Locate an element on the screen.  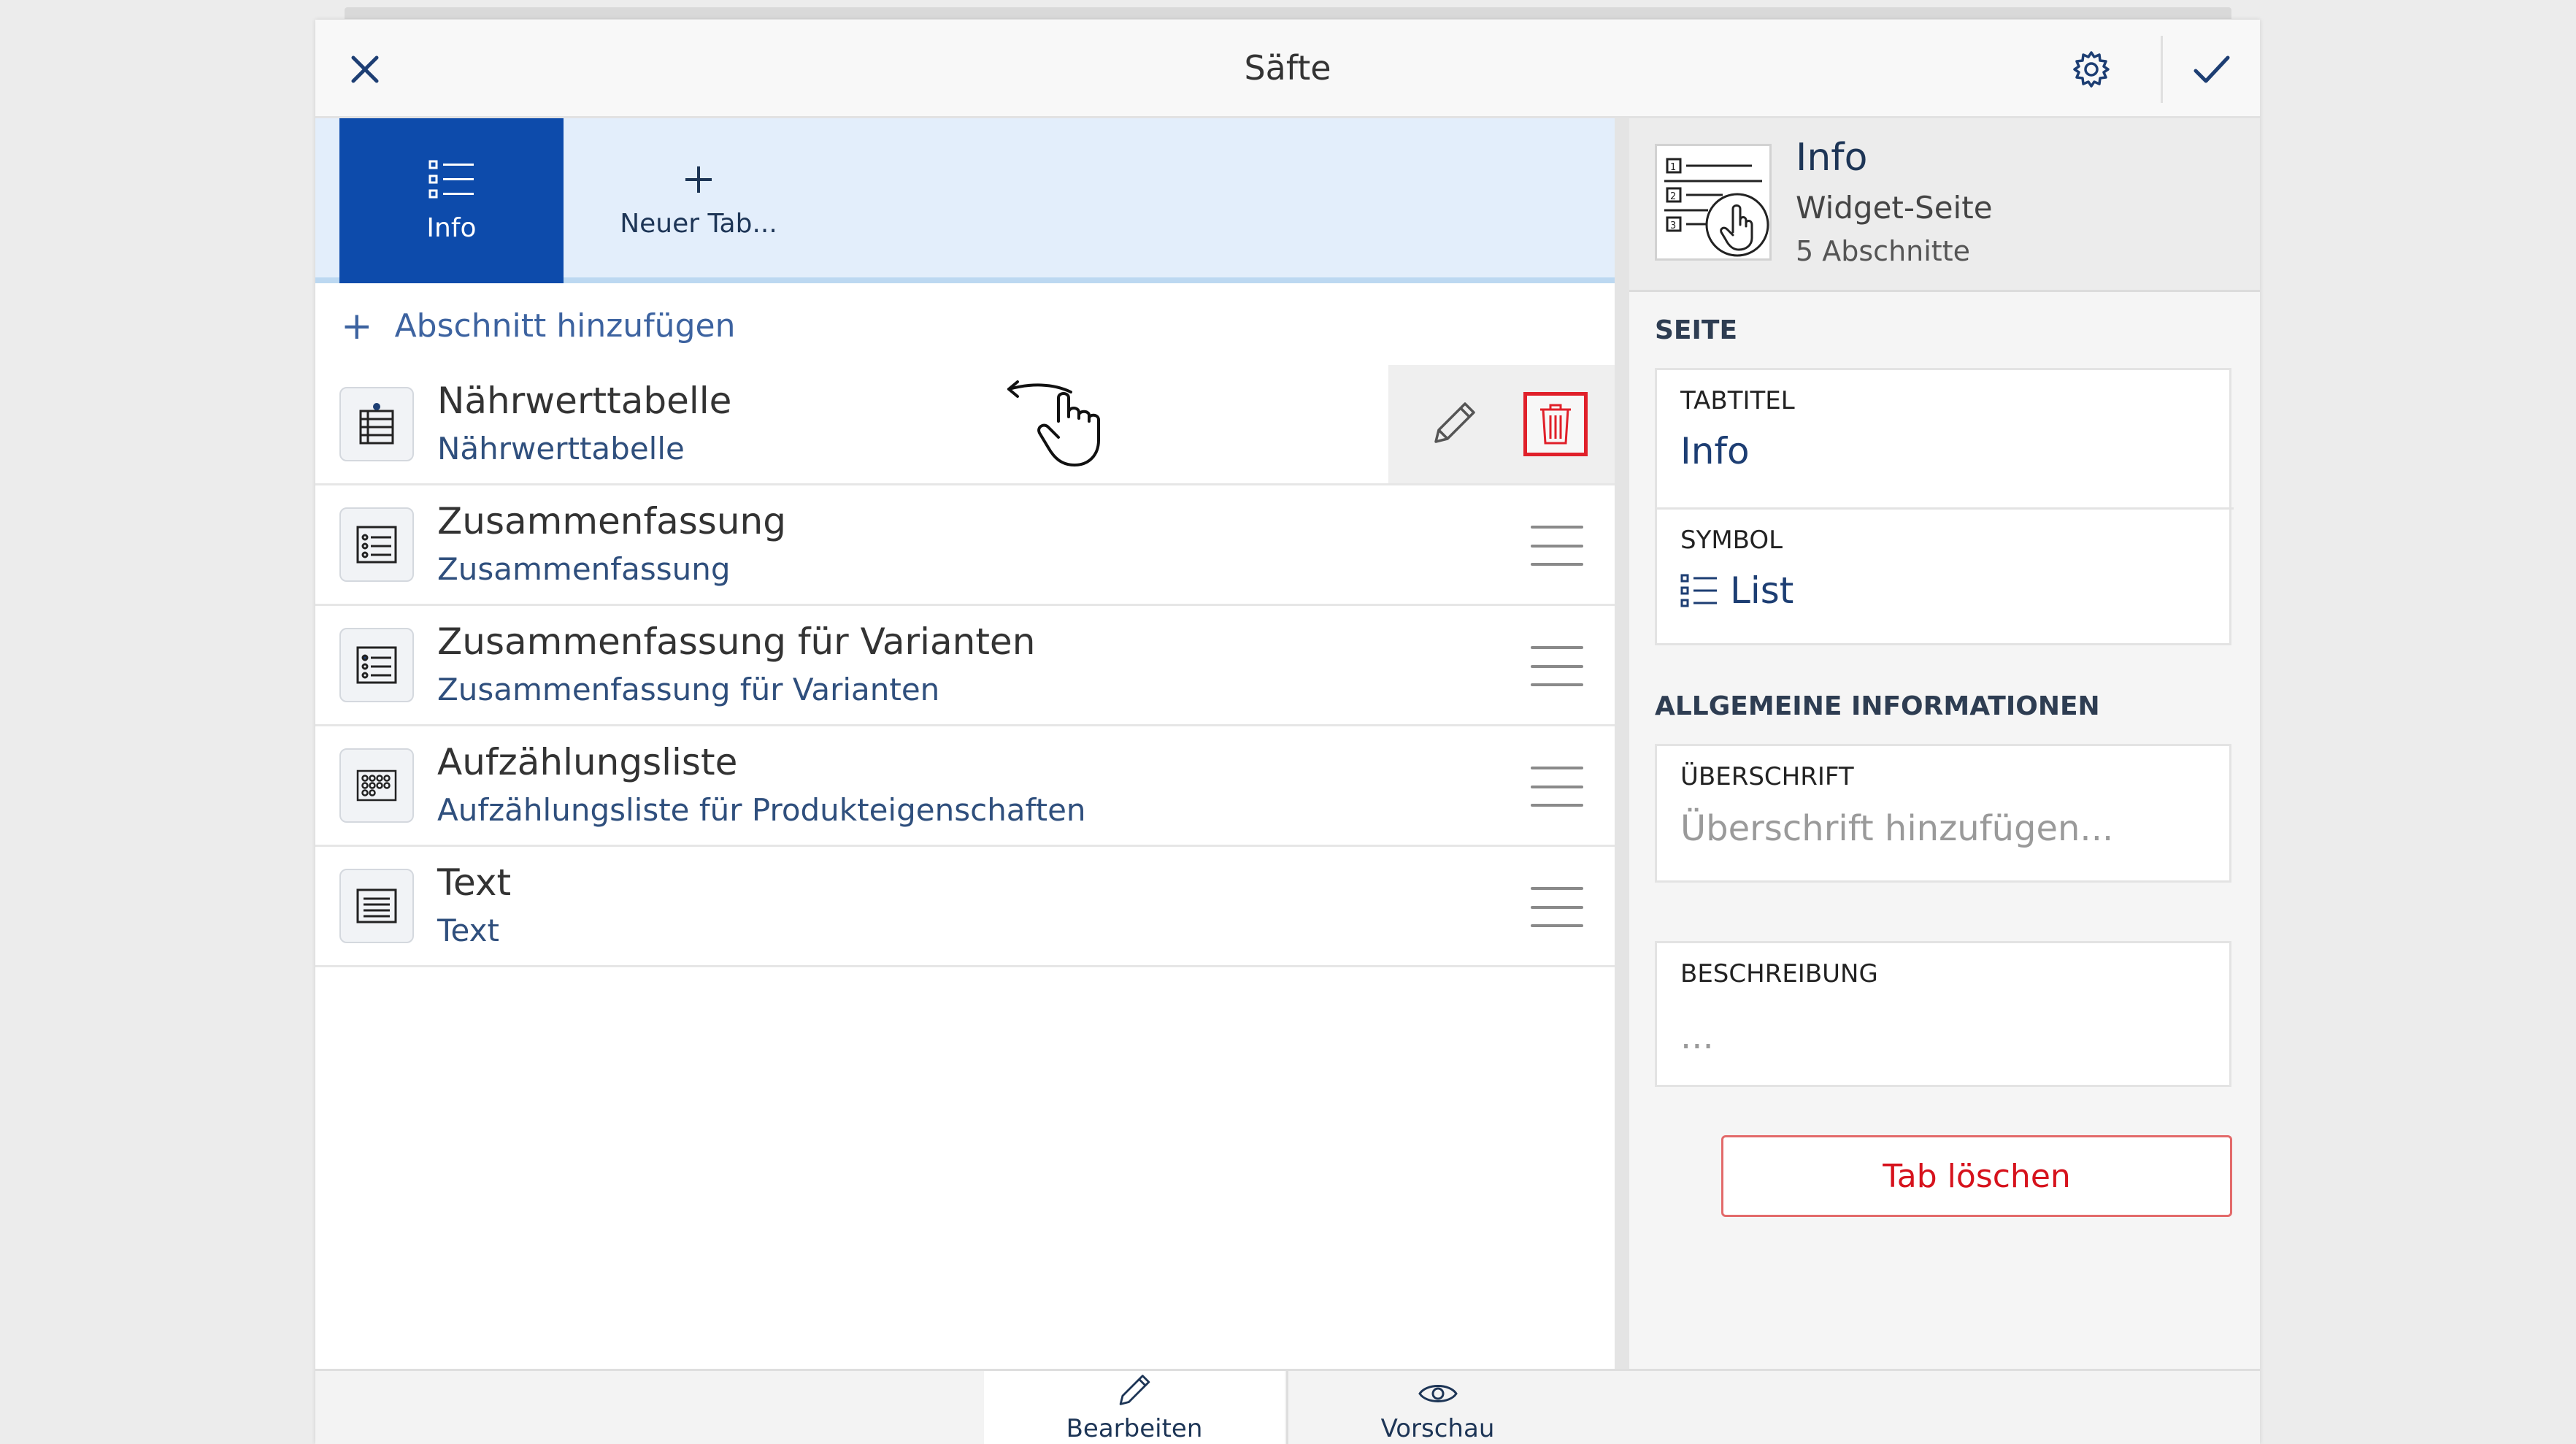
tab-edit-label: Bearbeiten is located at coordinates (1134, 1428).